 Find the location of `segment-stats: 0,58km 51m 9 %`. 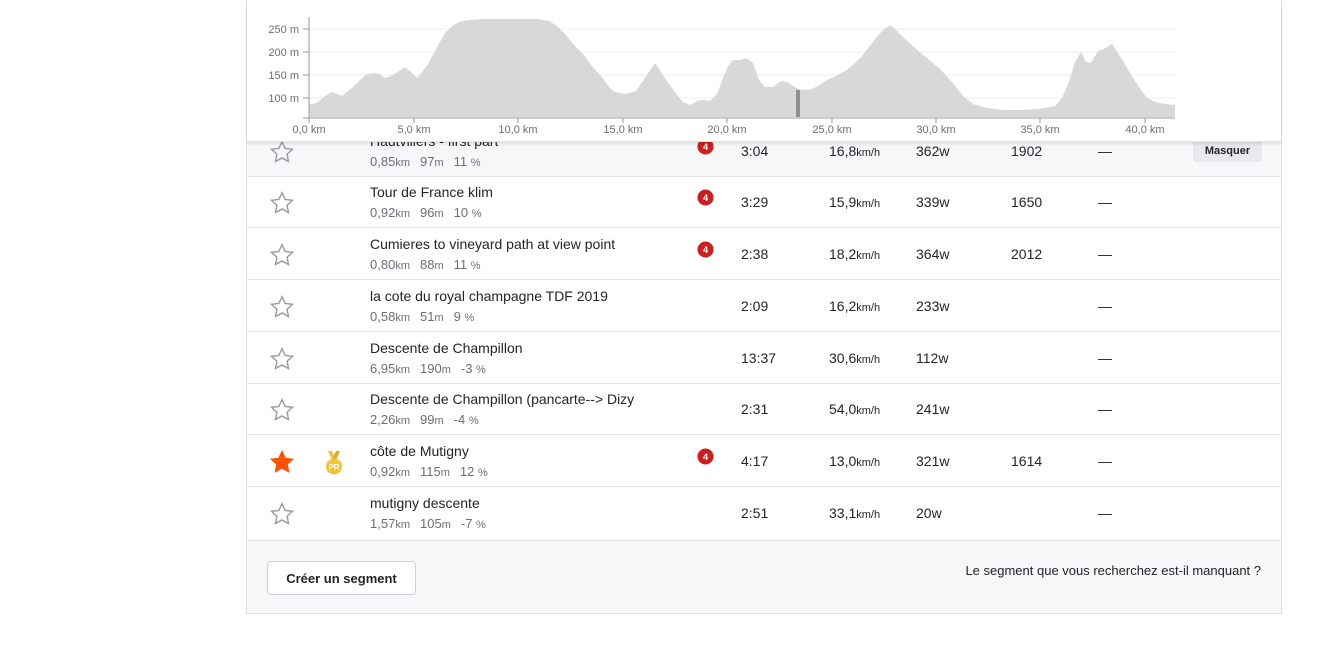

segment-stats: 0,58km 51m 9 % is located at coordinates (422, 316).